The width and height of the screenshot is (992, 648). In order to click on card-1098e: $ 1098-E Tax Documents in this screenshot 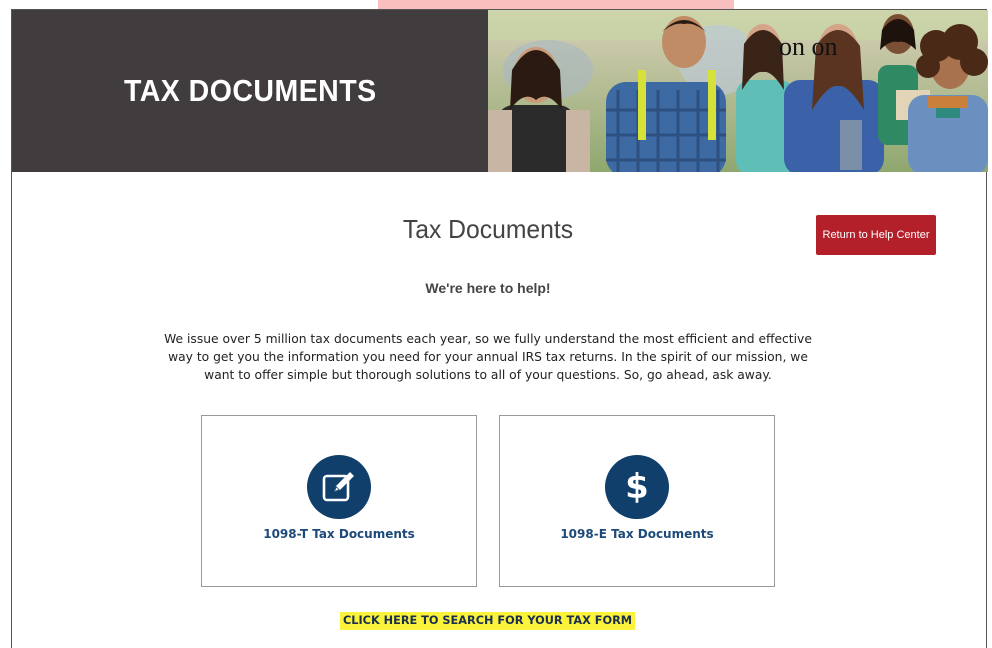, I will do `click(637, 501)`.